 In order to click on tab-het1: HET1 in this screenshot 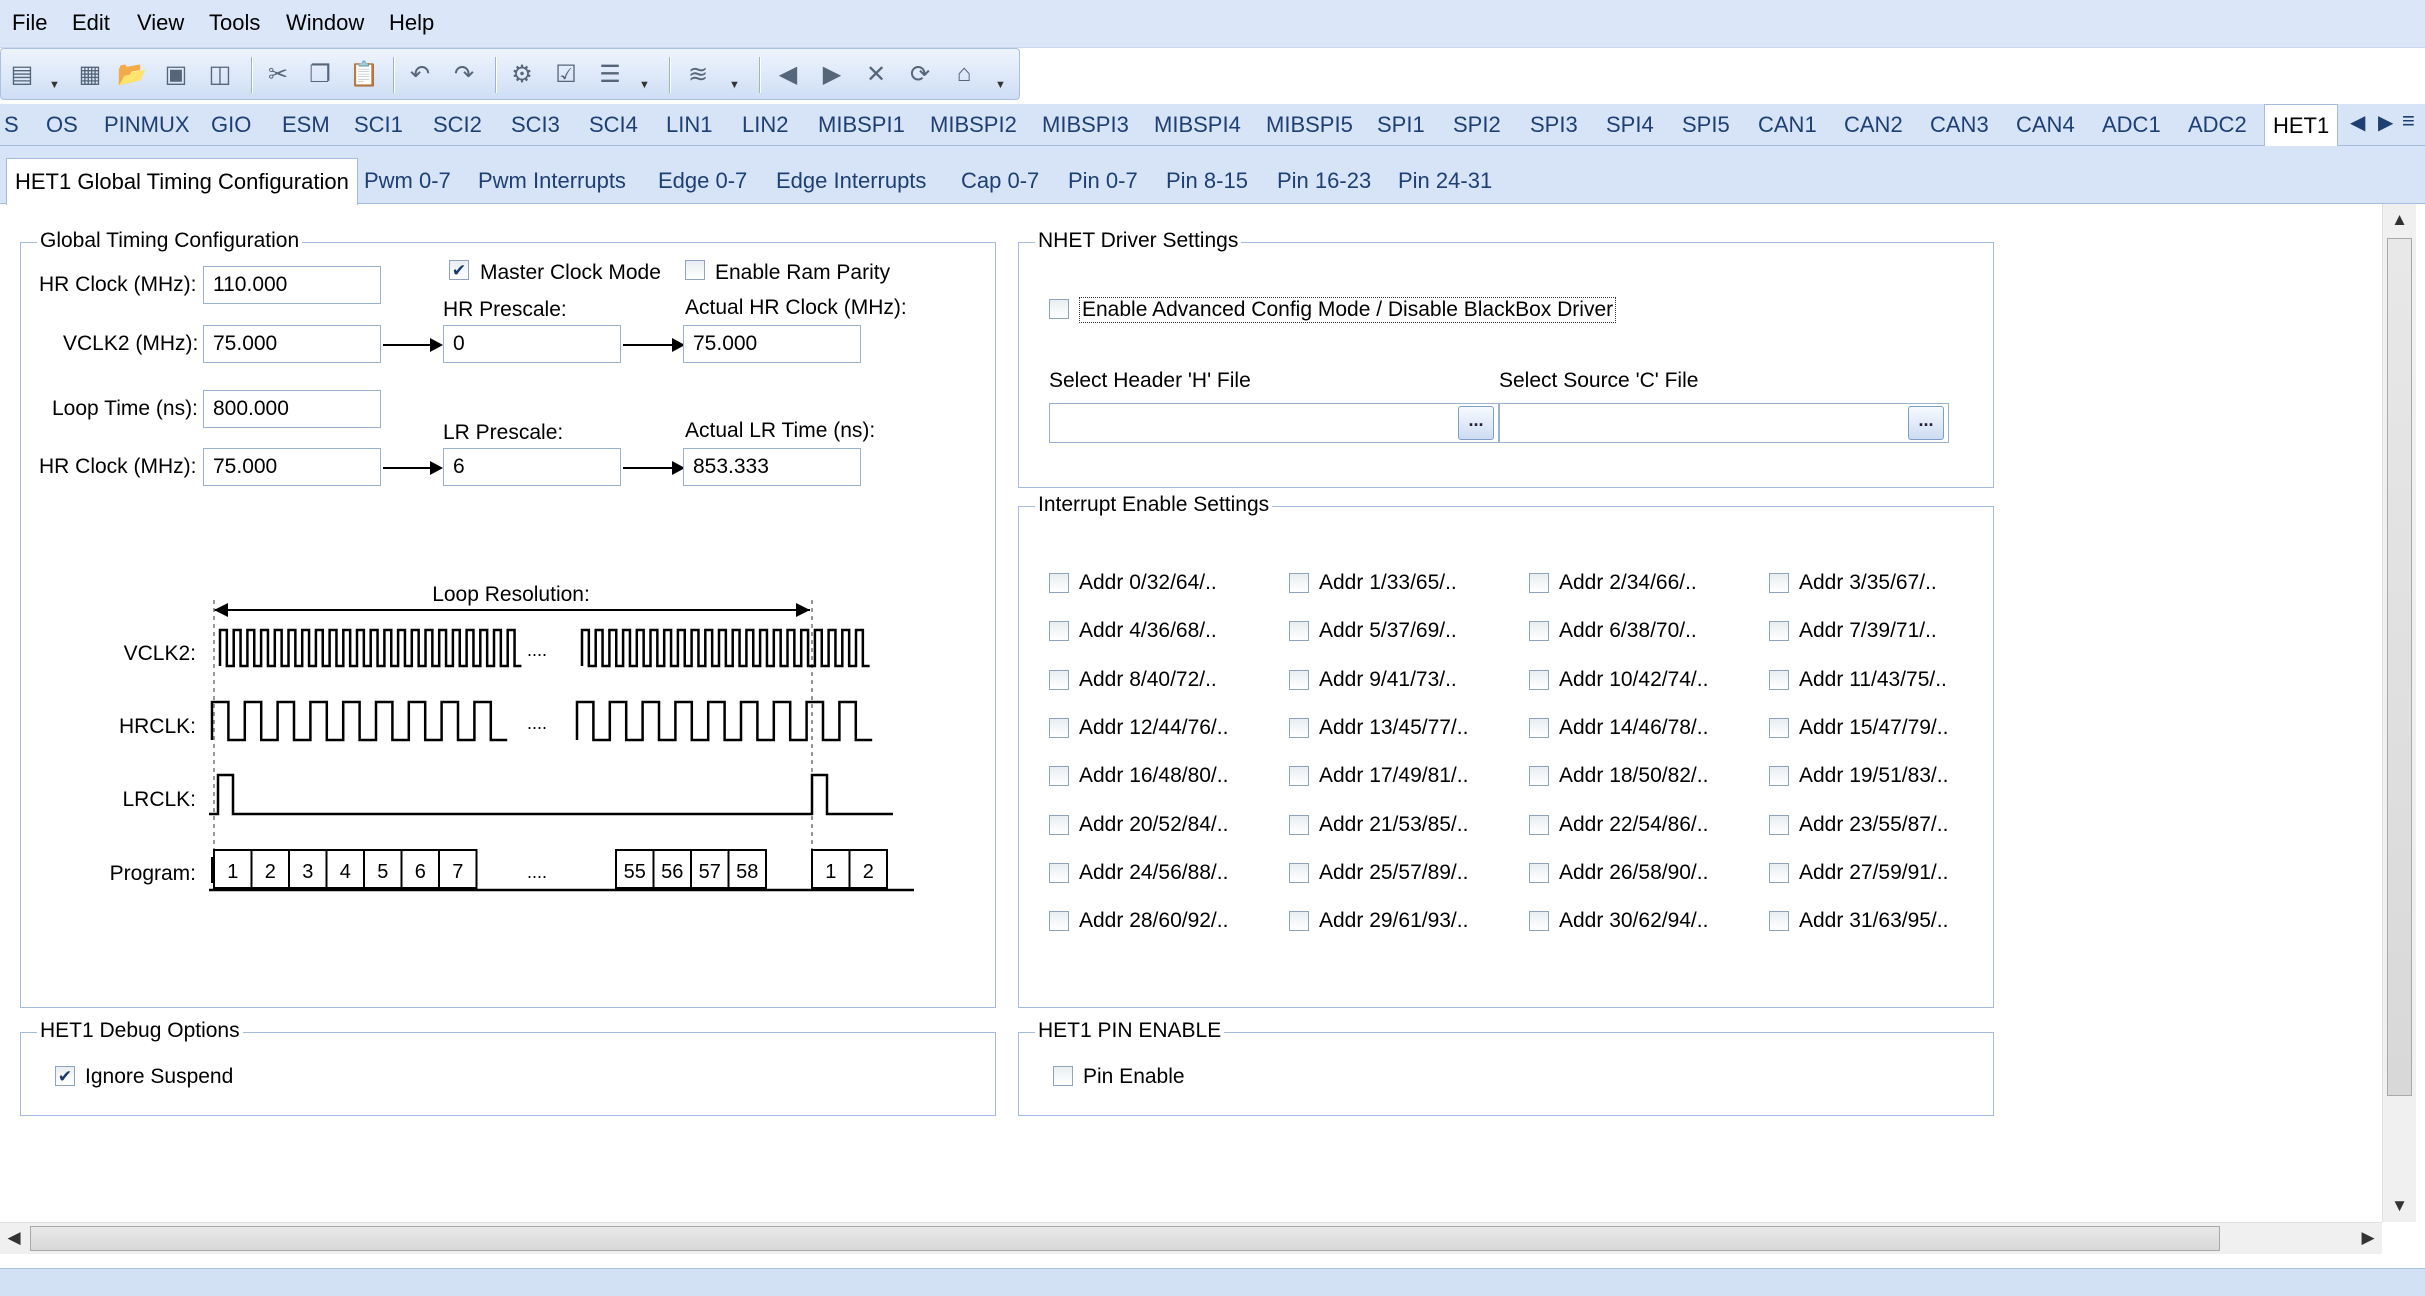, I will do `click(2301, 125)`.